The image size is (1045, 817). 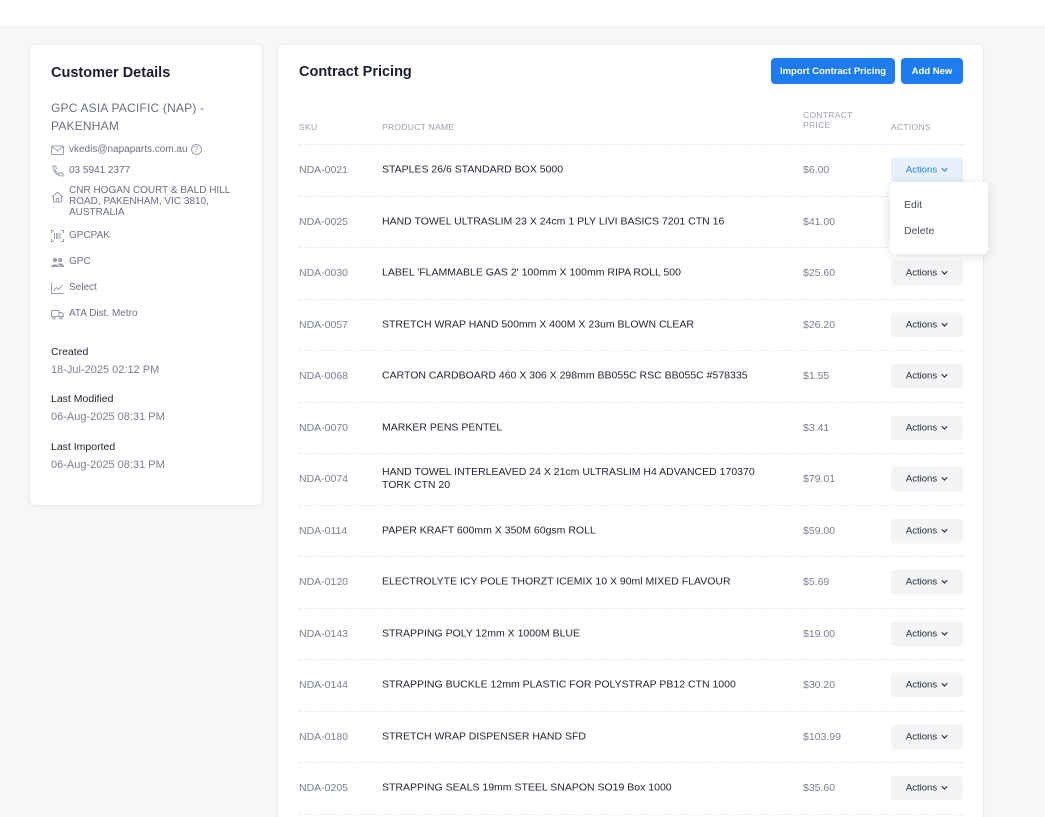 I want to click on phone-icon, so click(x=58, y=171).